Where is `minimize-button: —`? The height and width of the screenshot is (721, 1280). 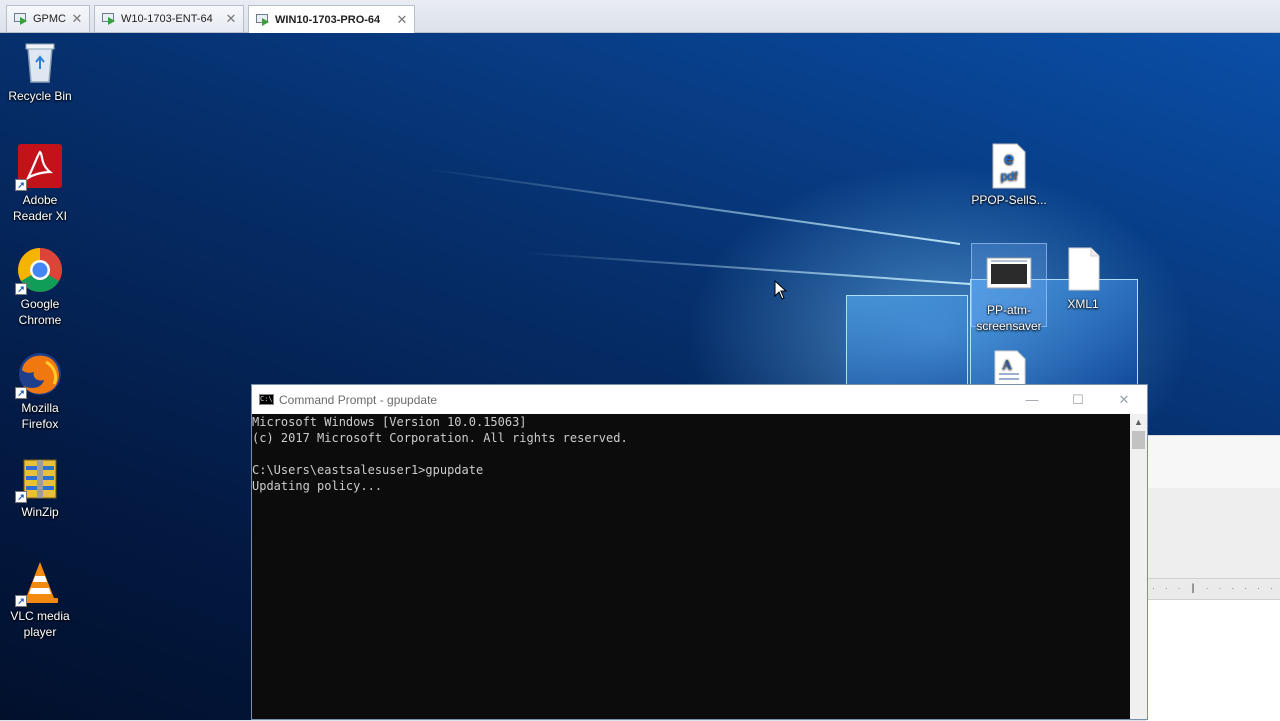
minimize-button: — is located at coordinates (1032, 399).